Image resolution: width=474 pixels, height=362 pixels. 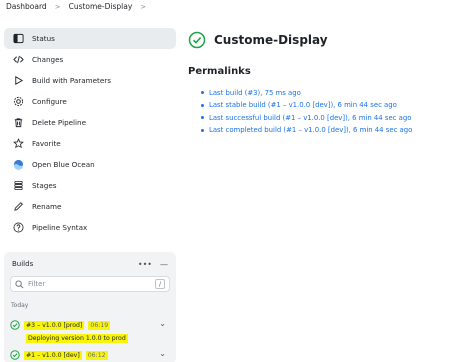 I want to click on star-icon, so click(x=18, y=144).